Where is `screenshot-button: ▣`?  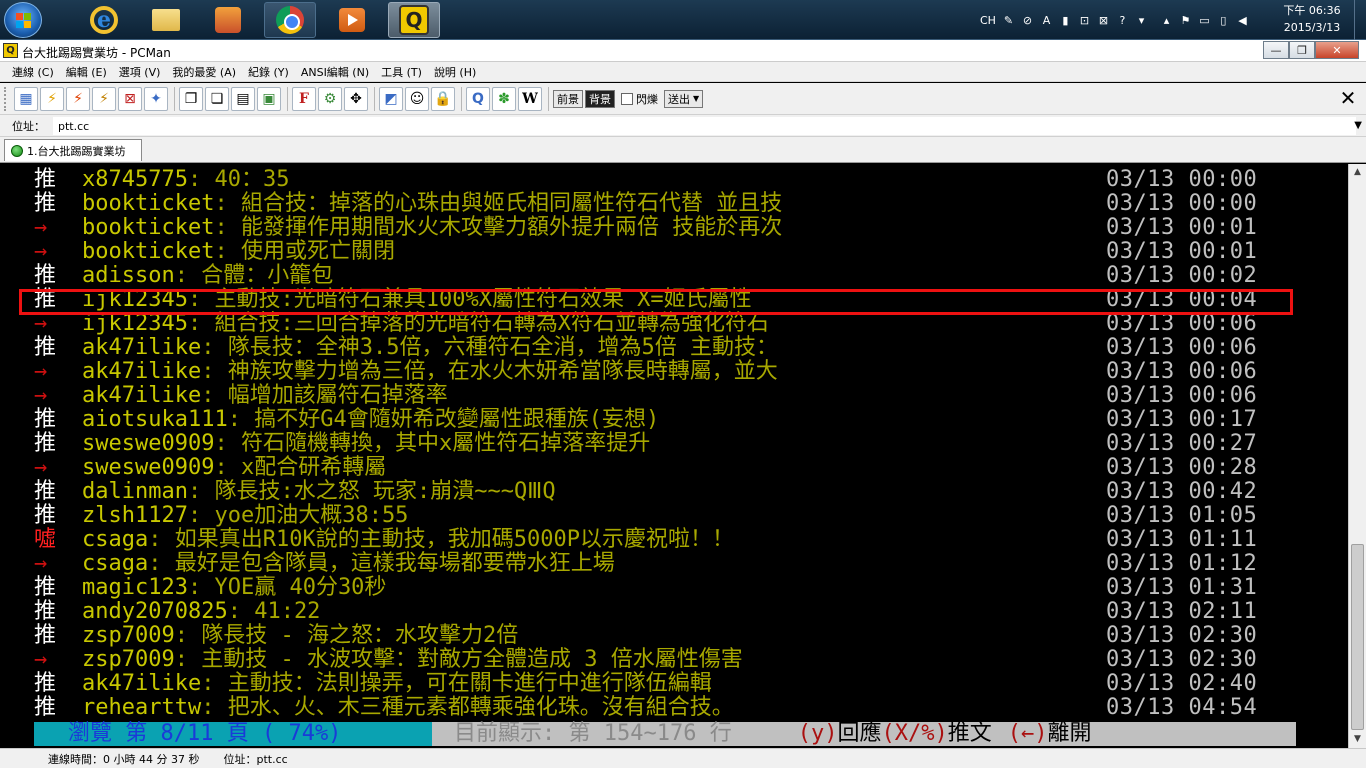 screenshot-button: ▣ is located at coordinates (269, 98).